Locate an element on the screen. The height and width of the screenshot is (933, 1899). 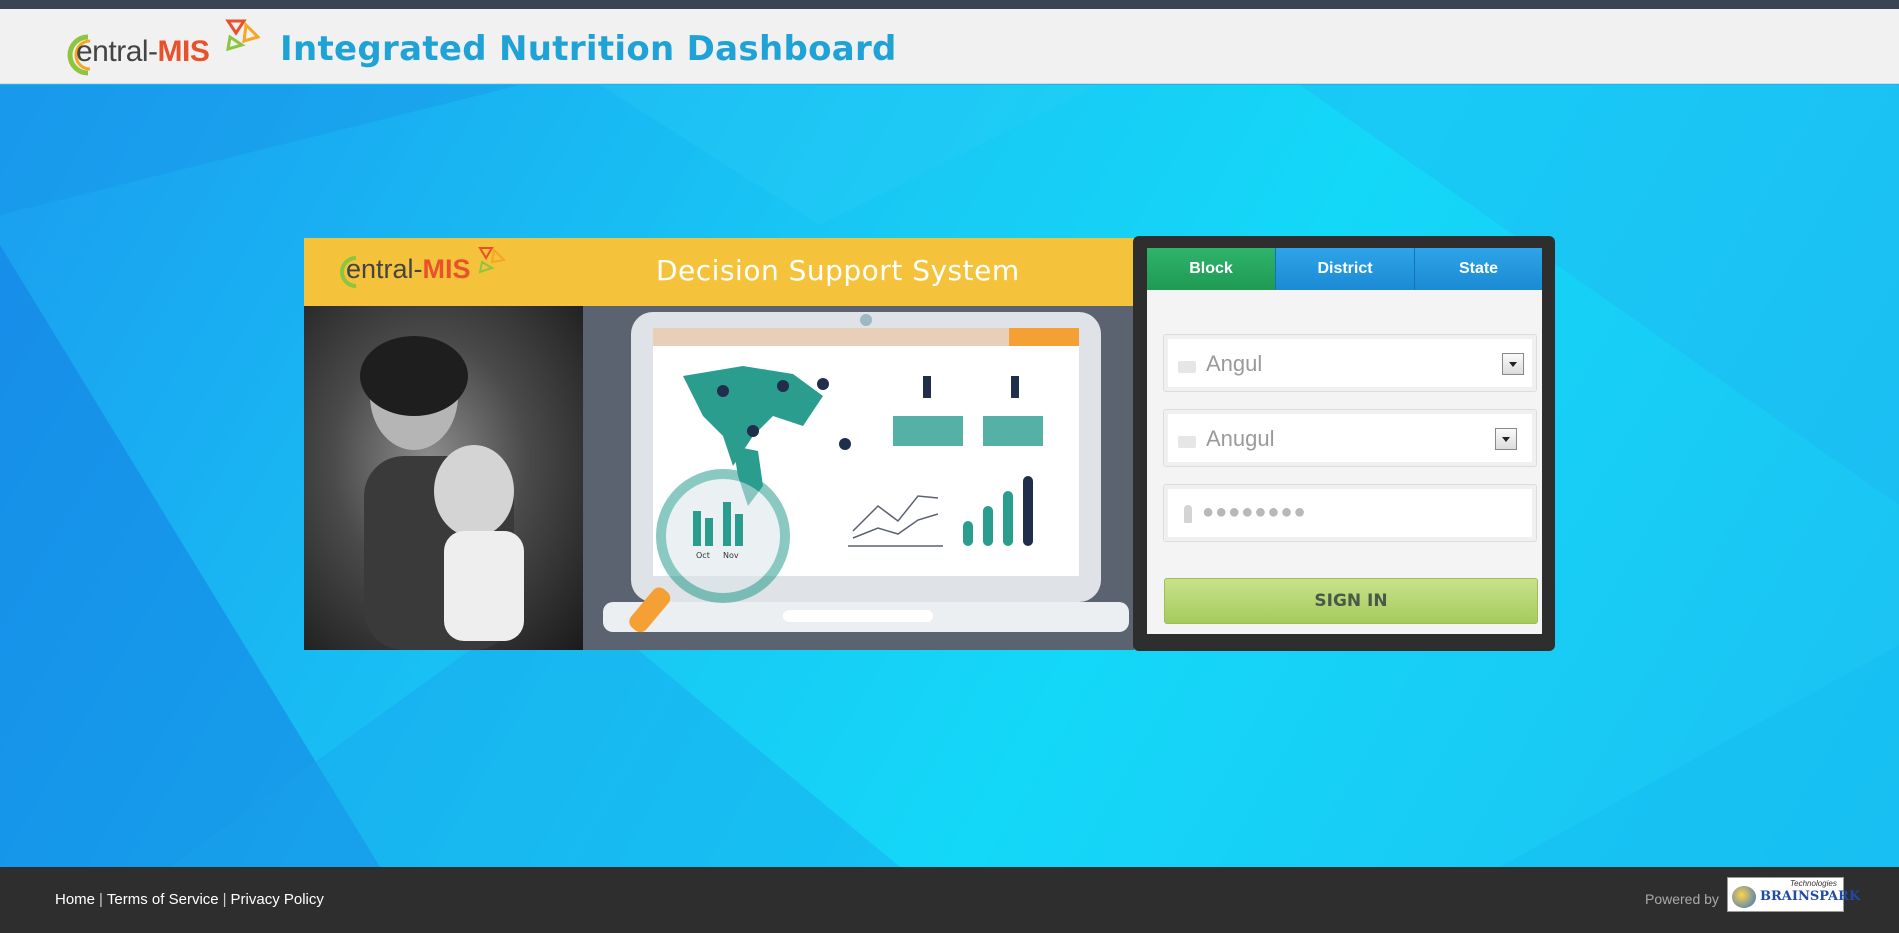
brainspark-logo: Technologies BRAINSPARK is located at coordinates (1793, 894).